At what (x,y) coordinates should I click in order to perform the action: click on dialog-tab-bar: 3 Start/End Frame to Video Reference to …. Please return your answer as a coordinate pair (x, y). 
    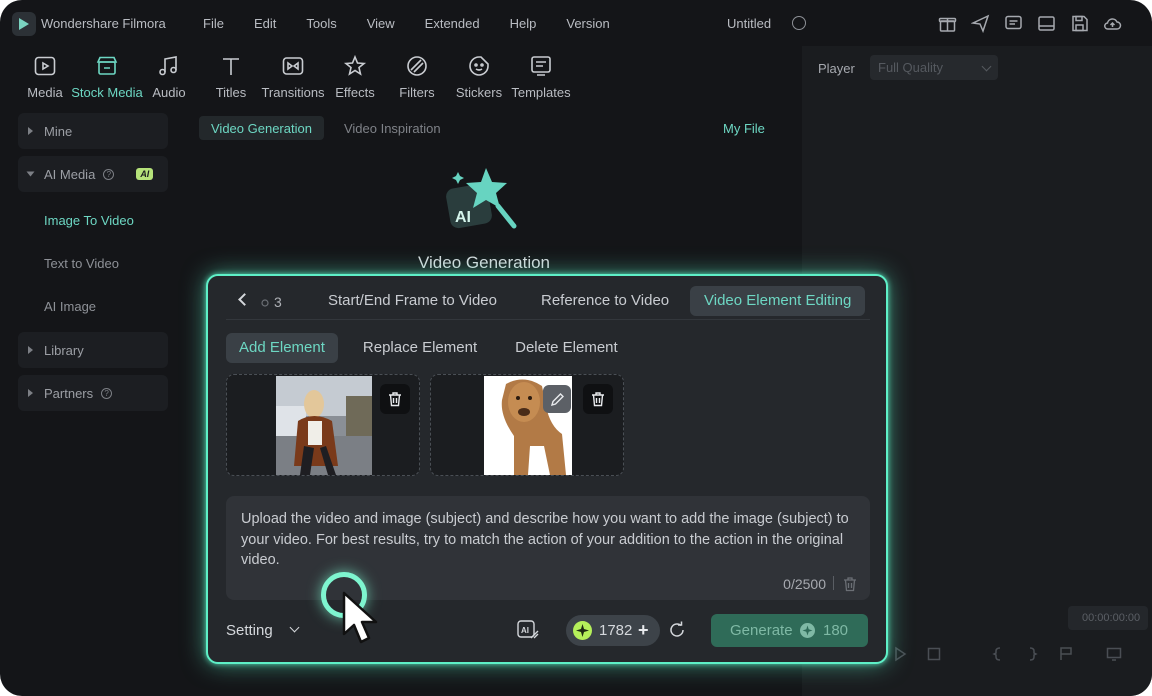
    Looking at the image, I should click on (549, 302).